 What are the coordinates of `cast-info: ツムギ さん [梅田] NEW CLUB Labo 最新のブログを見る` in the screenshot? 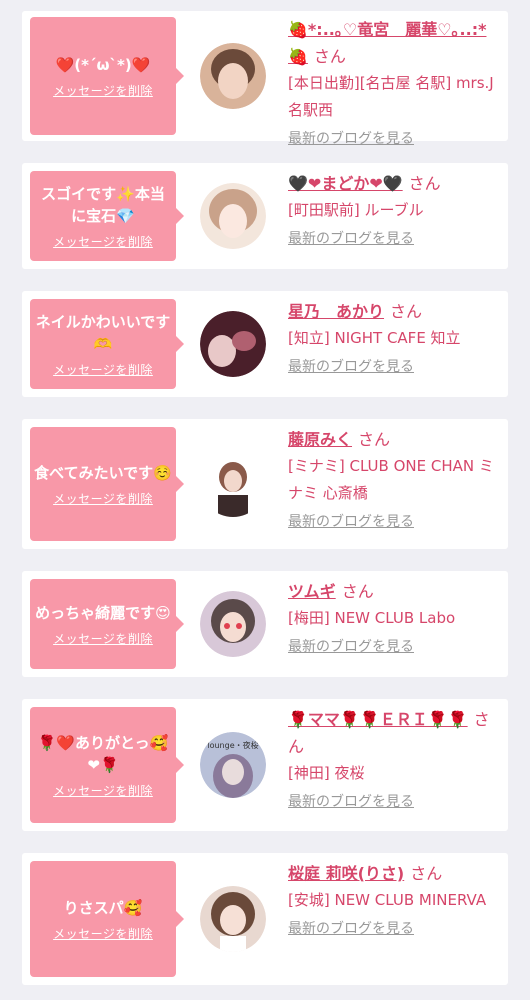 It's located at (395, 617).